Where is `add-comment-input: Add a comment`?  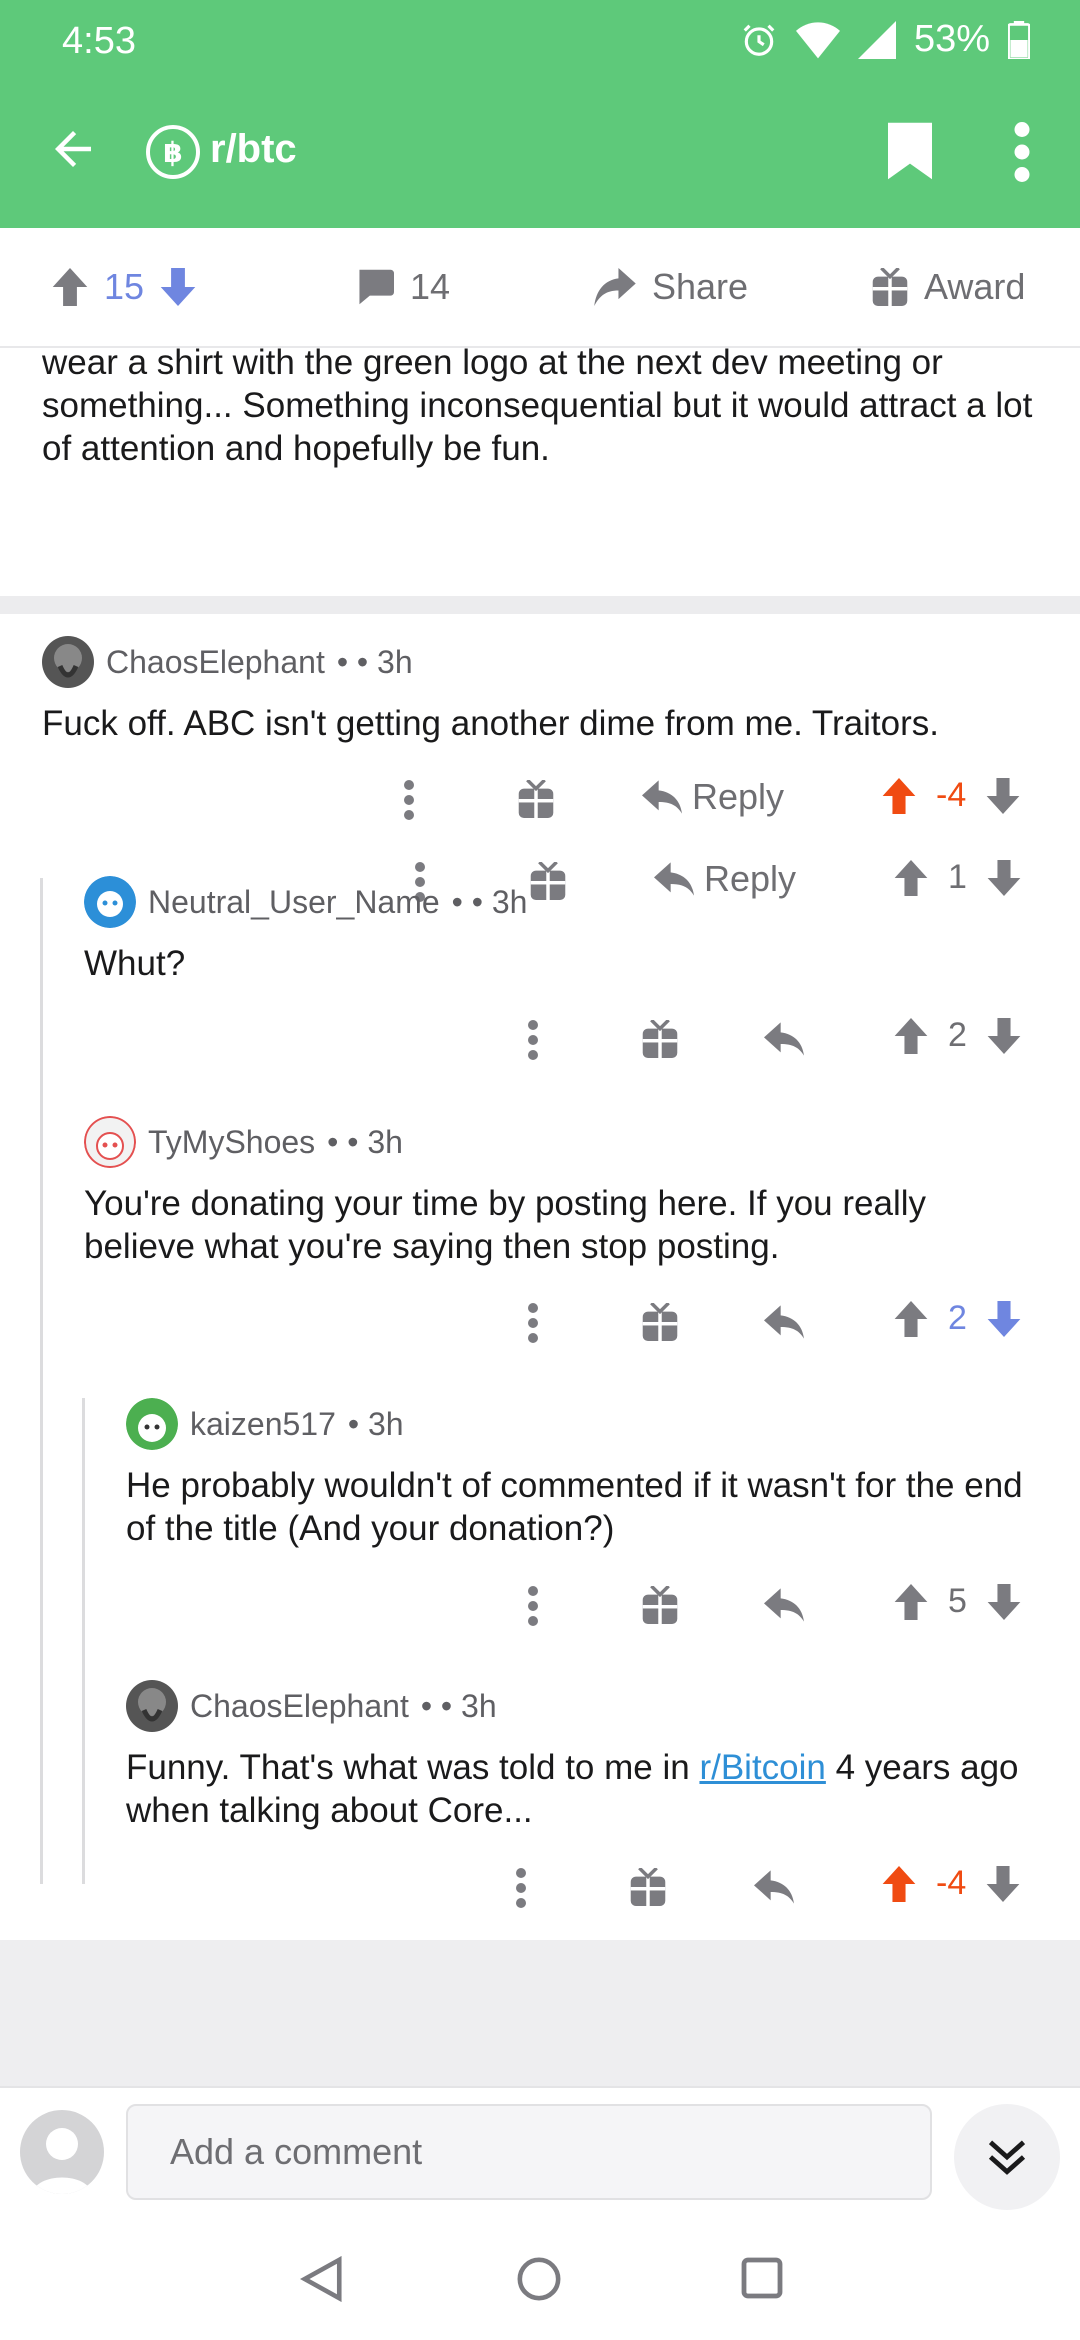
add-comment-input: Add a comment is located at coordinates (529, 2152).